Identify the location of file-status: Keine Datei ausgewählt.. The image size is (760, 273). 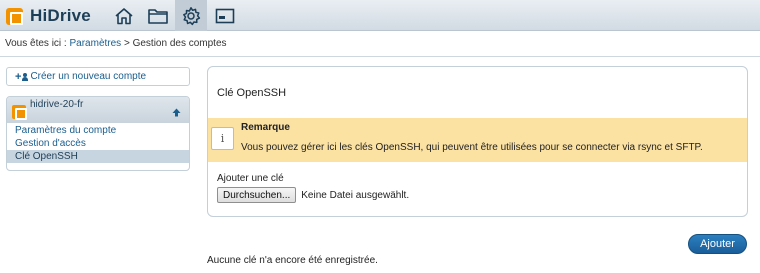
(355, 195).